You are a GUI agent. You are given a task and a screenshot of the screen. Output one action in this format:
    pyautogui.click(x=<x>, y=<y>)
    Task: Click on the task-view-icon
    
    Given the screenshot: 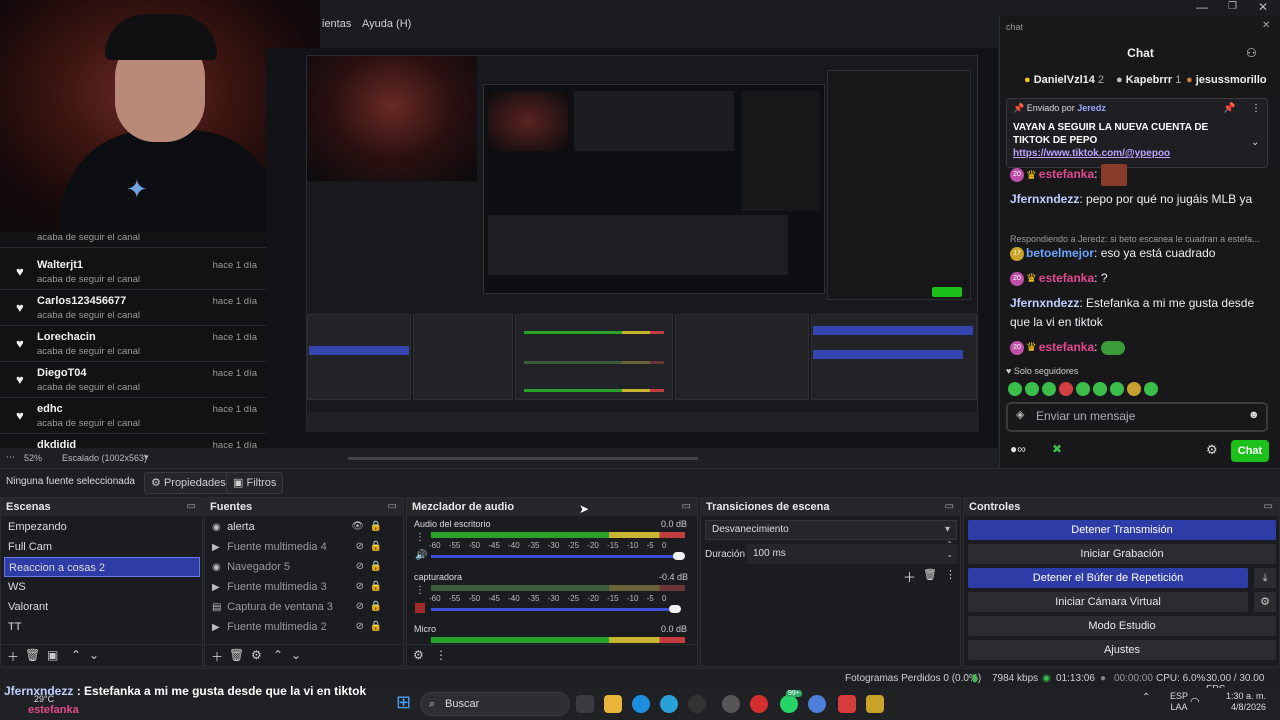 What is the action you would take?
    pyautogui.click(x=585, y=704)
    